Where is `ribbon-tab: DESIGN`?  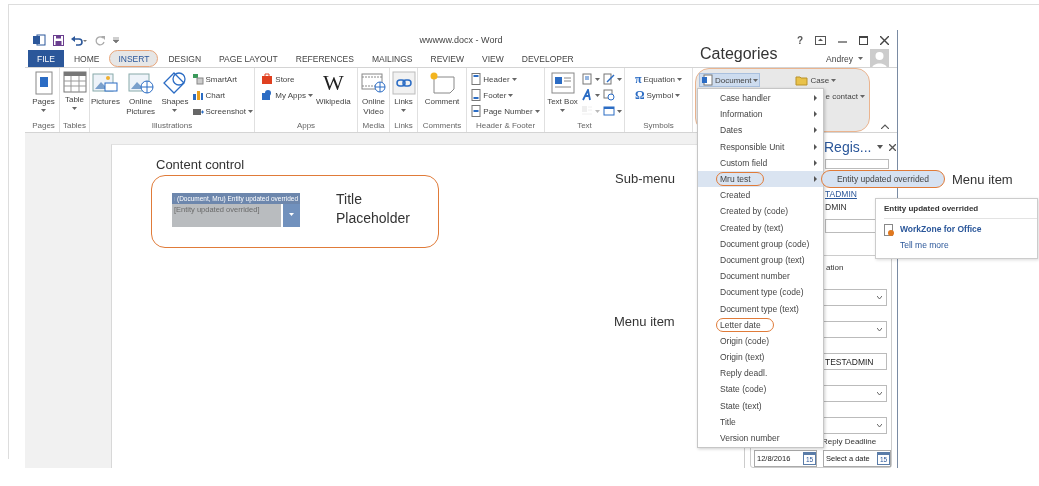
ribbon-tab: DESIGN is located at coordinates (185, 58).